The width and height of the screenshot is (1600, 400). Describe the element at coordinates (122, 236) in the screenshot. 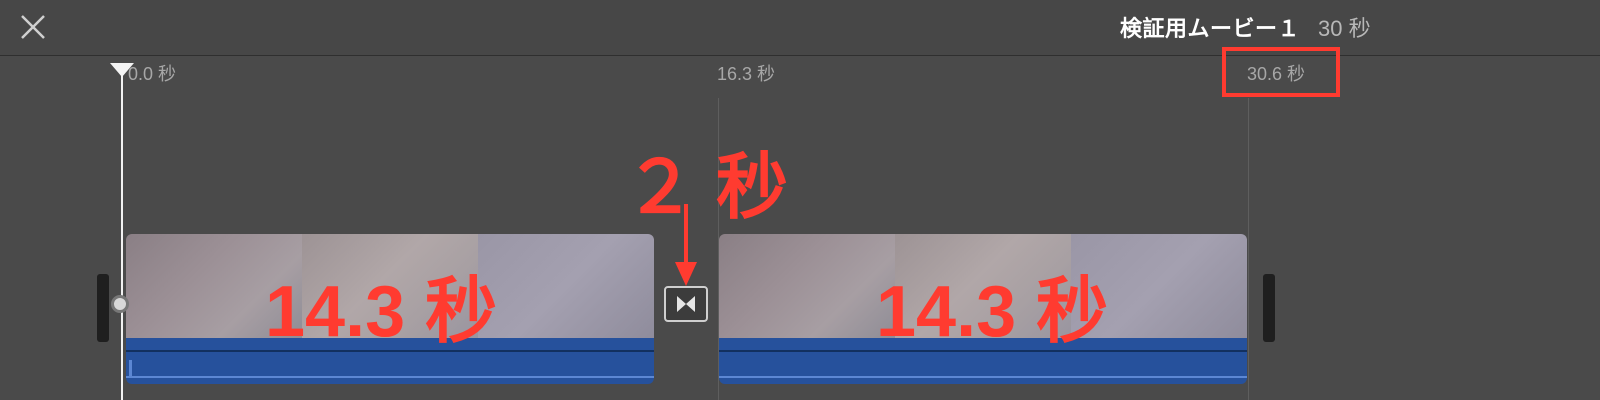

I see `playhead-line` at that location.